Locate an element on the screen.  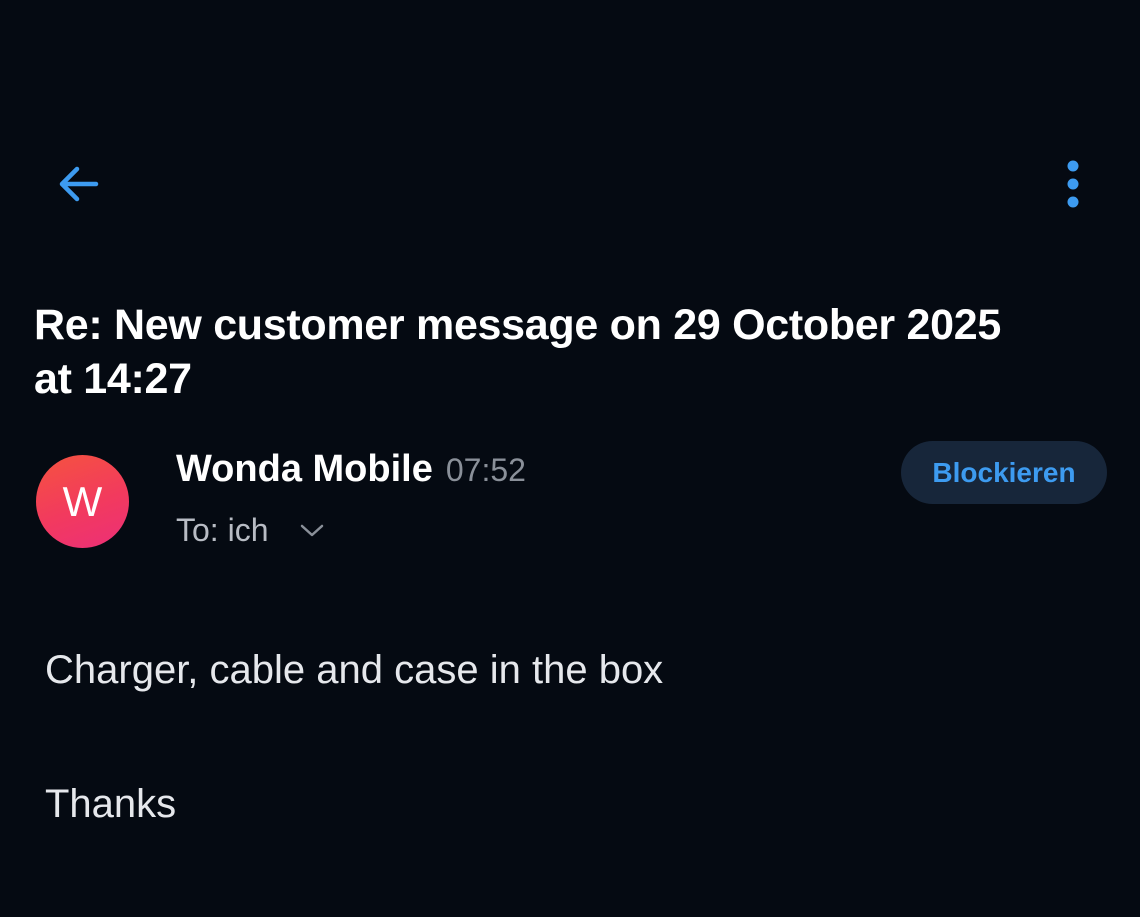
block-sender-button: Blockieren is located at coordinates (1004, 472).